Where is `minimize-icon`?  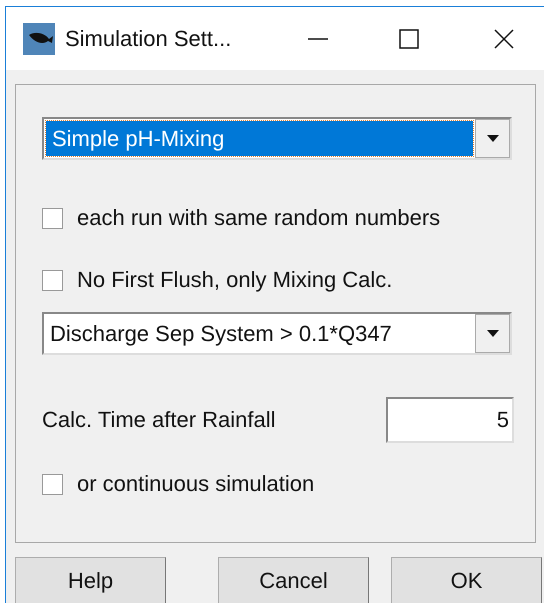
minimize-icon is located at coordinates (318, 38).